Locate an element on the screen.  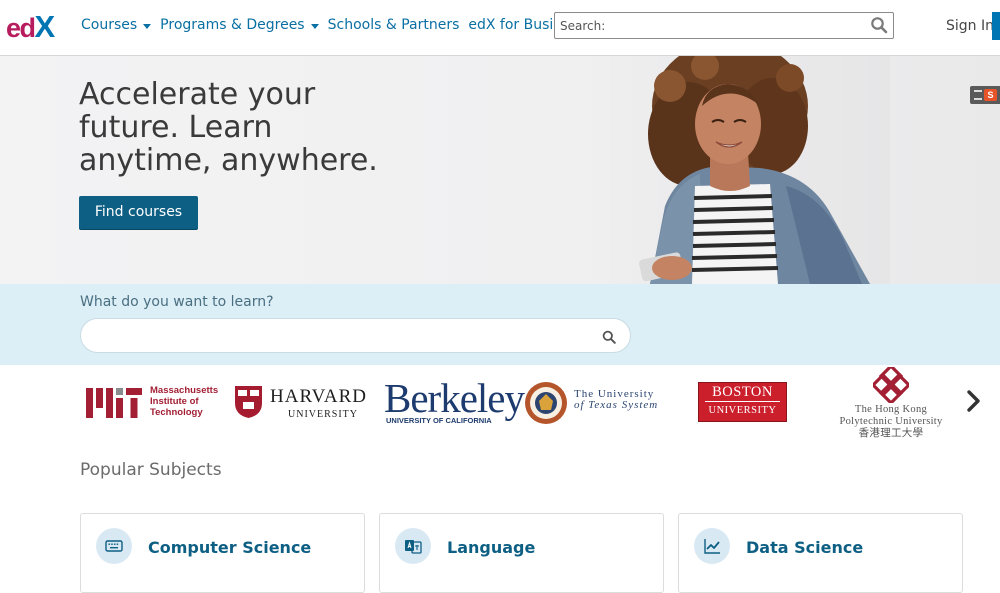
logo-letter-d: d is located at coordinates (28, 28).